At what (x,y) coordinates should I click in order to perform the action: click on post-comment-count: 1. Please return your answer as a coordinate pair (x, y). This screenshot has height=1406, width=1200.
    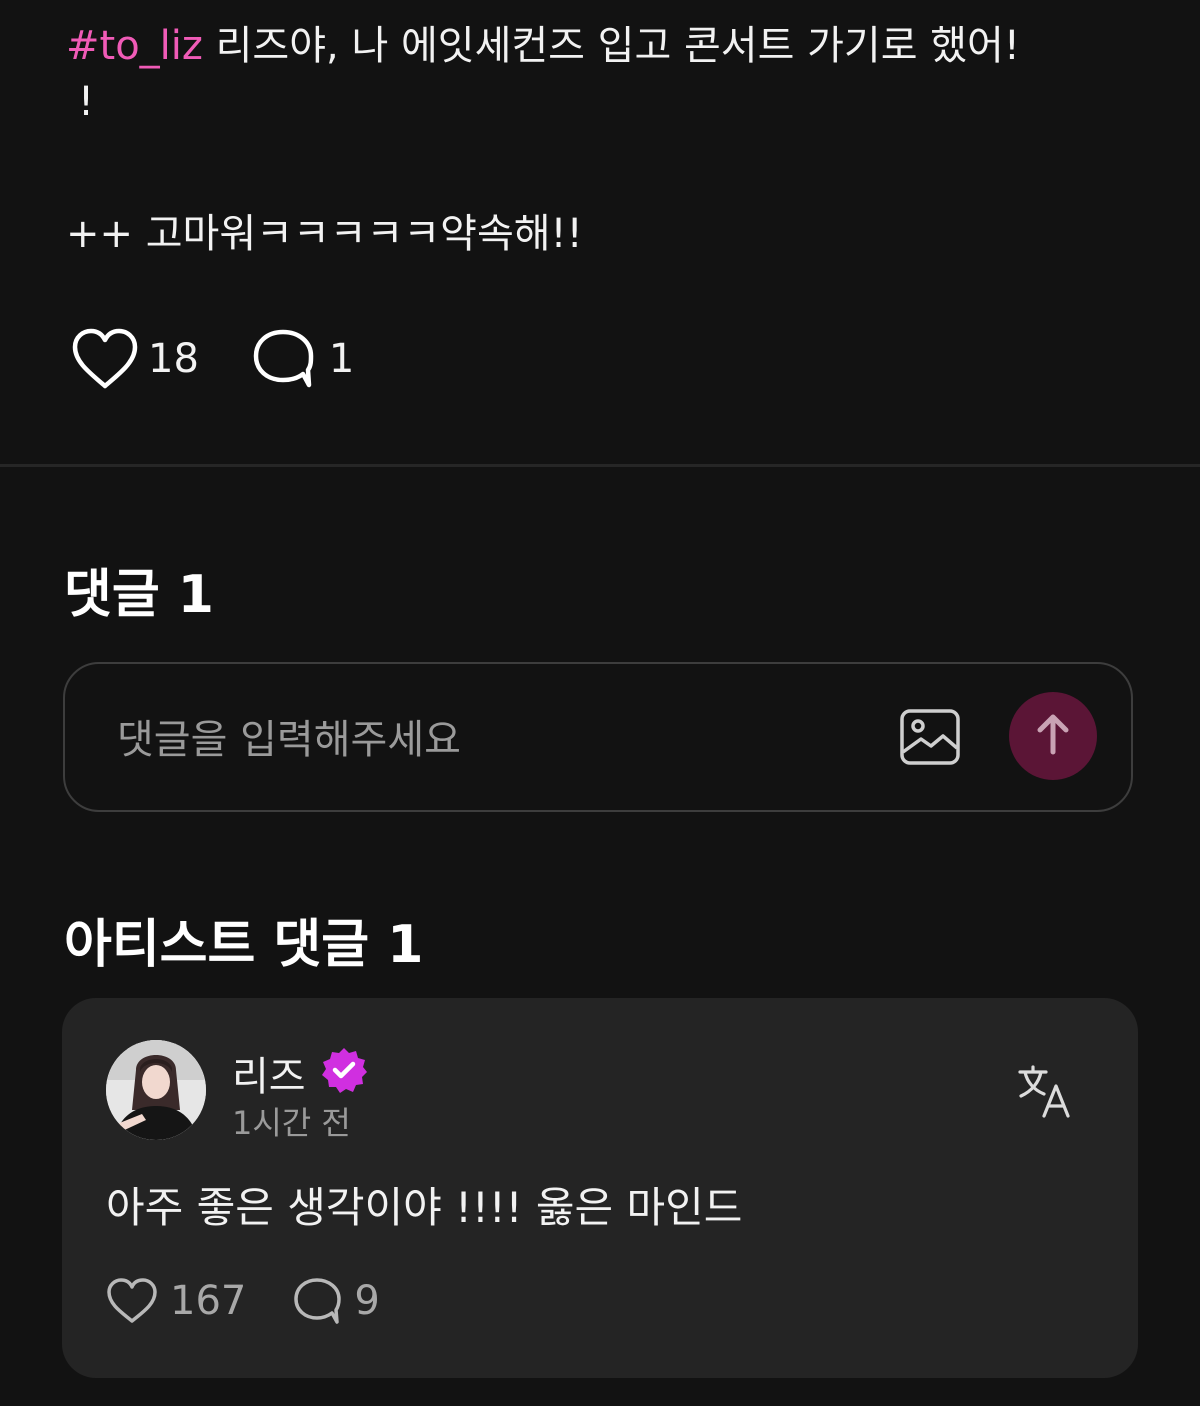
    Looking at the image, I should click on (341, 359).